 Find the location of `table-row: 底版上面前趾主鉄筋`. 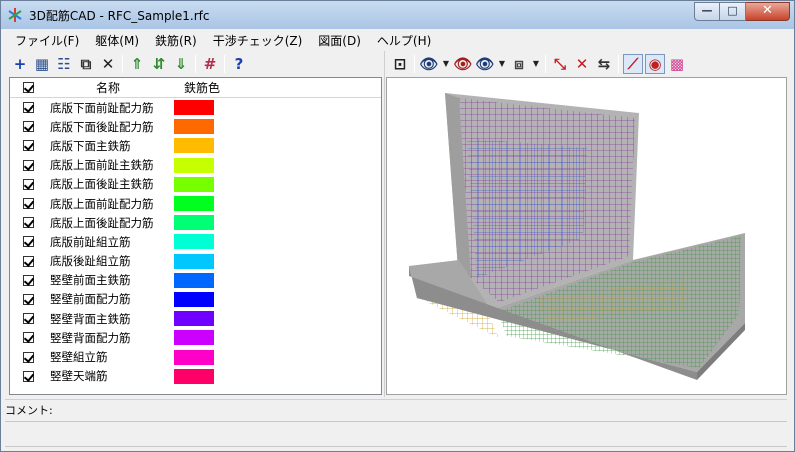

table-row: 底版上面前趾主鉄筋 is located at coordinates (195, 165).